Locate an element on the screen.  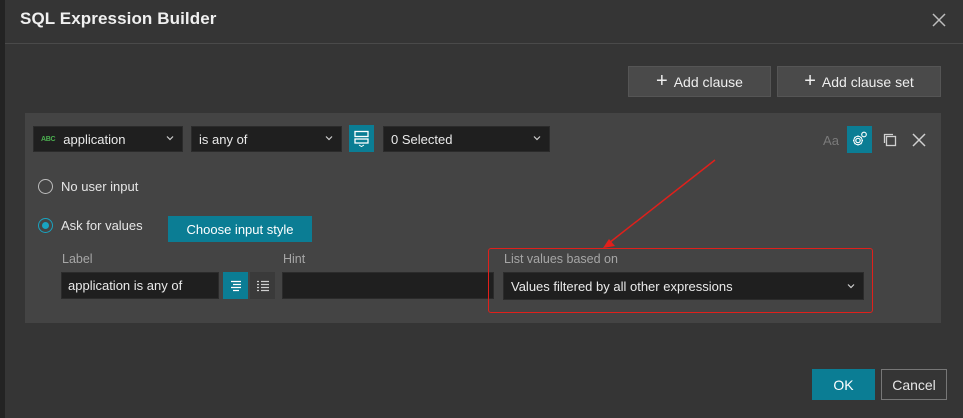
annotation-arrow is located at coordinates (659, 203).